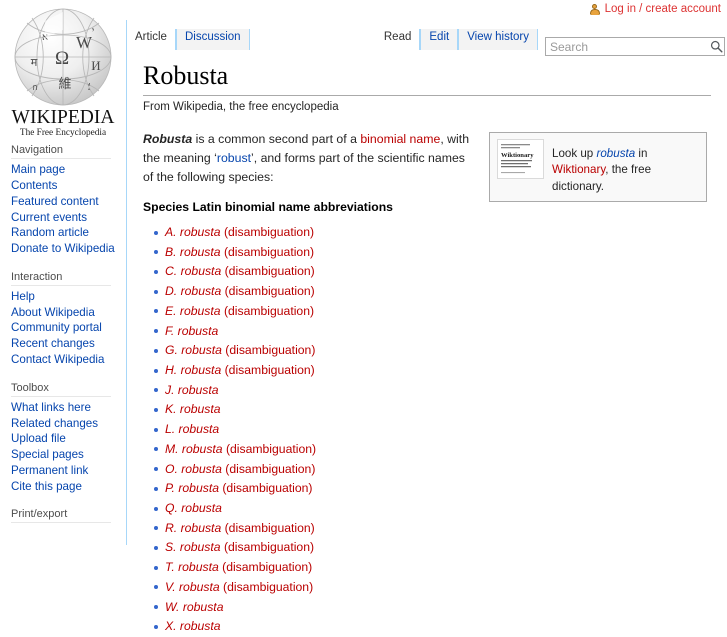  What do you see at coordinates (61, 276) in the screenshot?
I see `sidebar-heading-interaction: Interaction` at bounding box center [61, 276].